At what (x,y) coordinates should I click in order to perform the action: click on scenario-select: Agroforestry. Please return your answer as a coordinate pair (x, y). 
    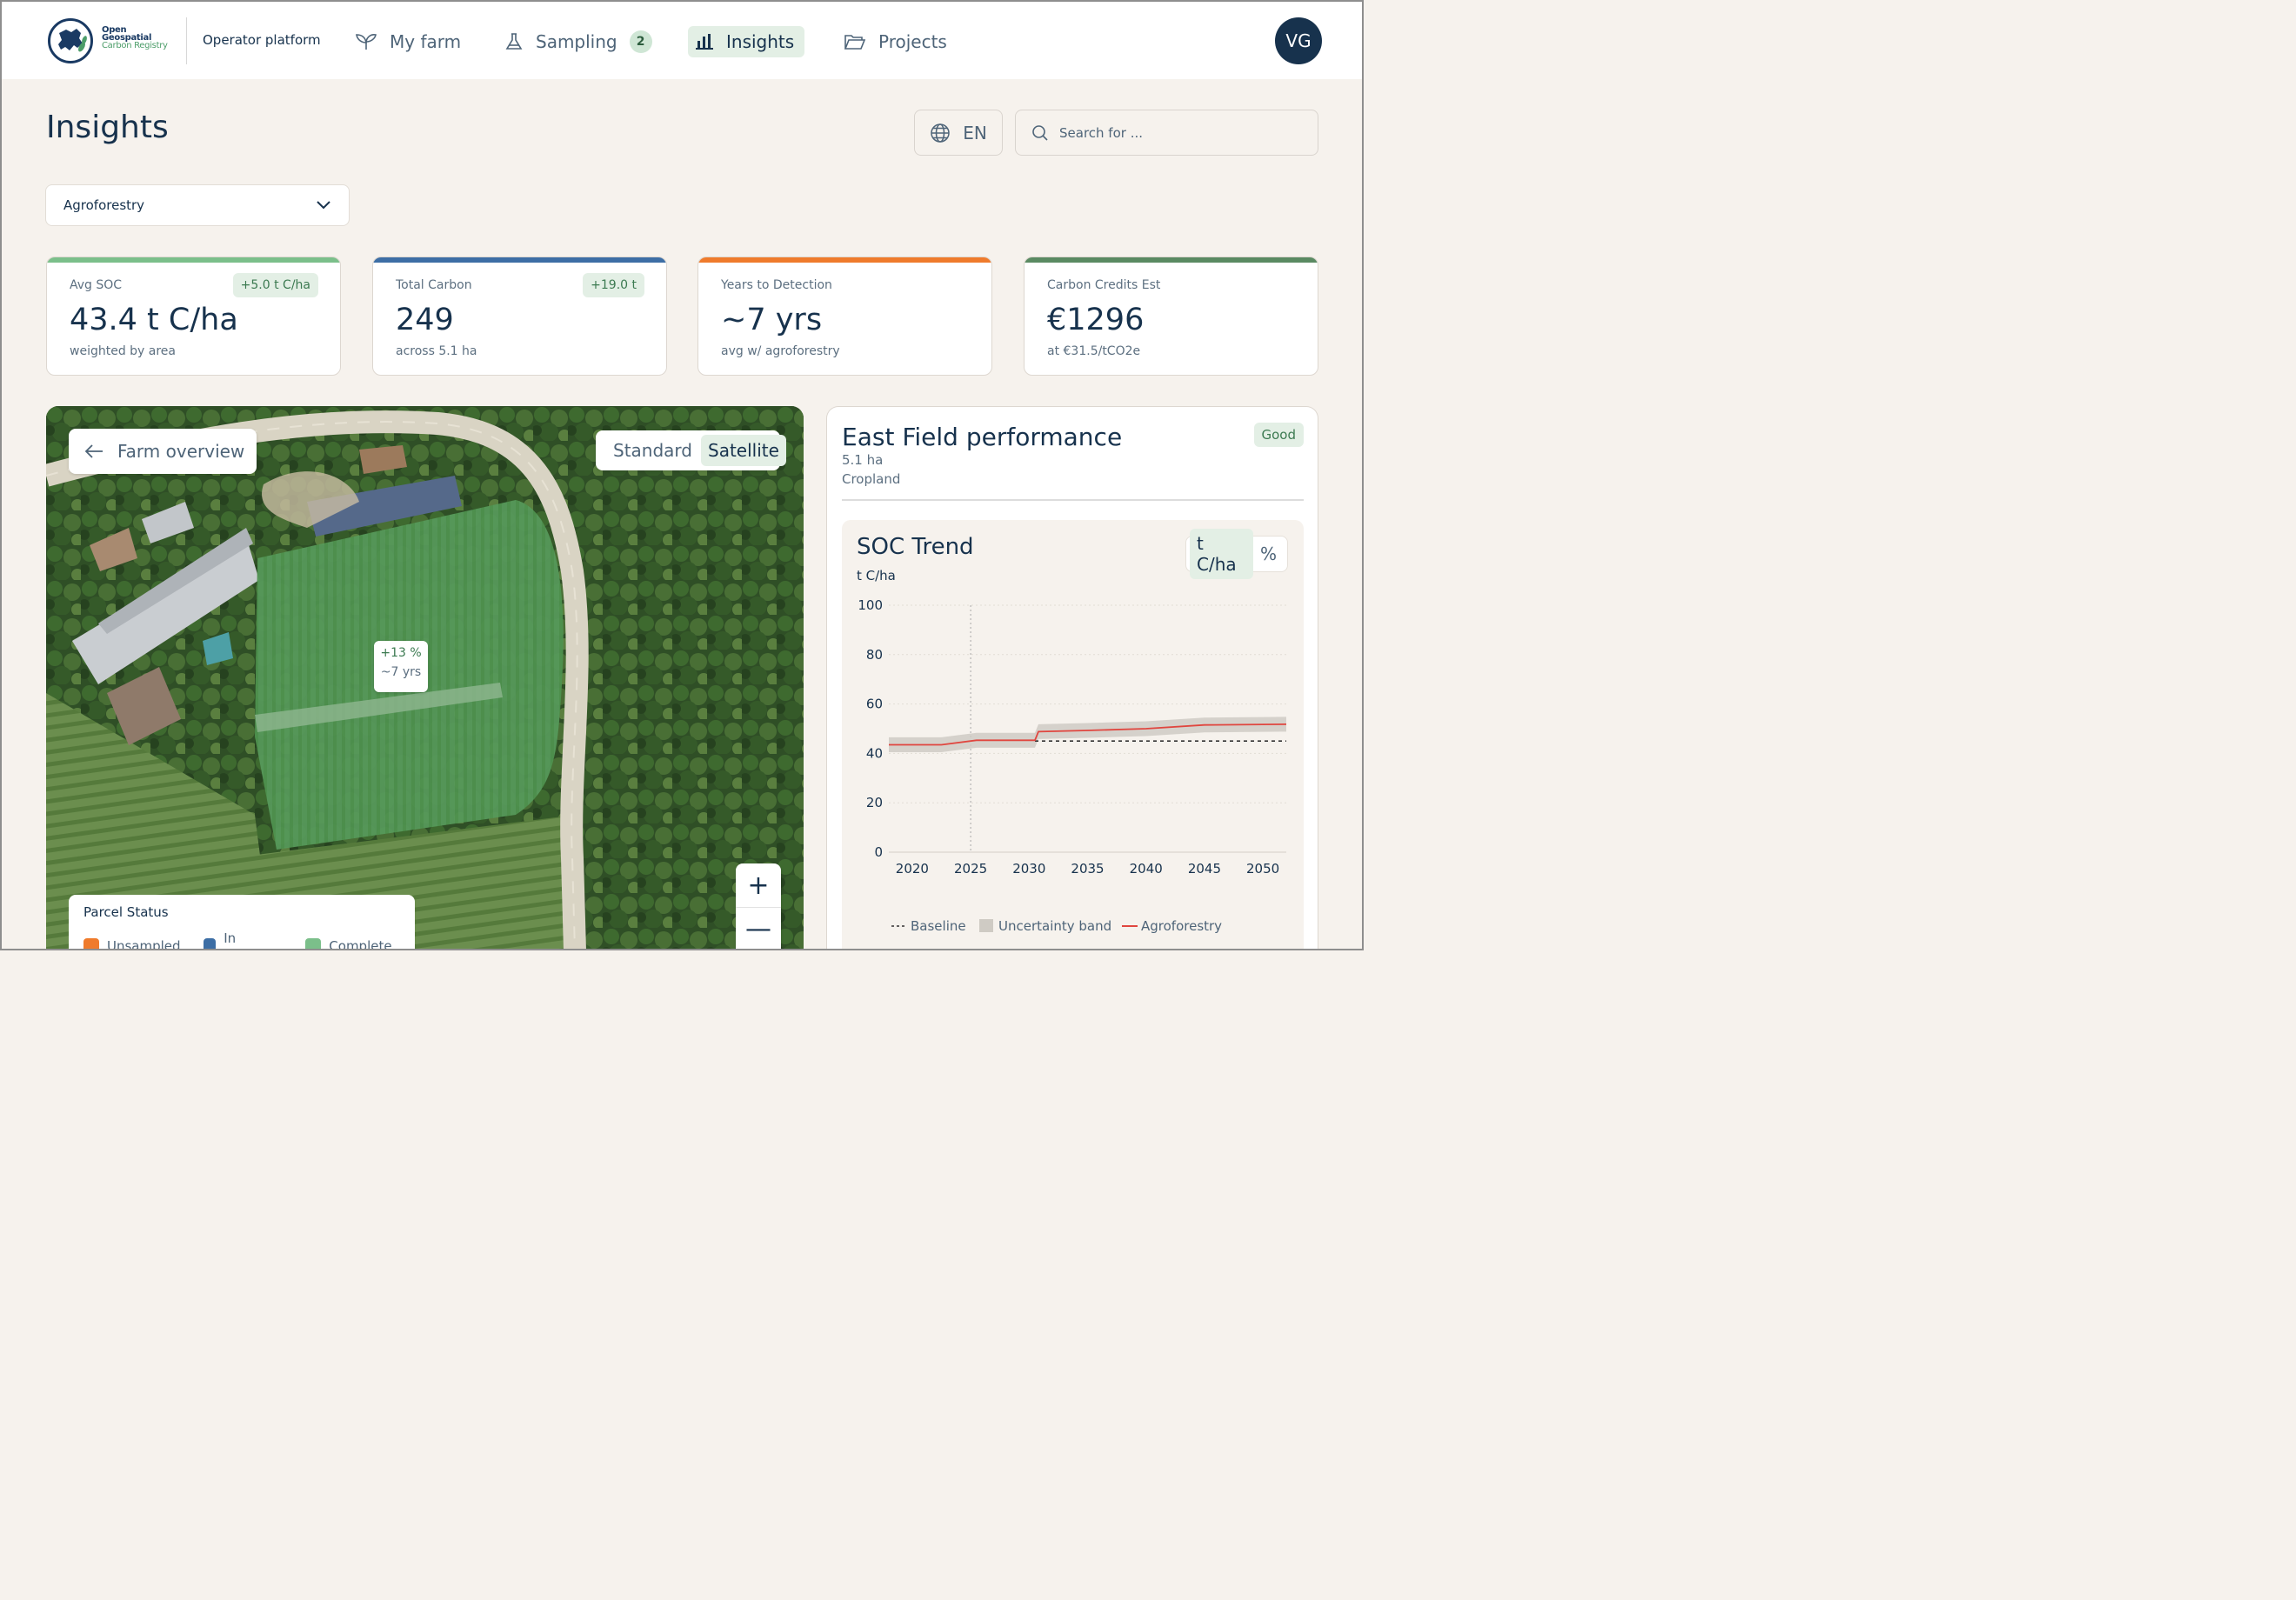
    Looking at the image, I should click on (198, 205).